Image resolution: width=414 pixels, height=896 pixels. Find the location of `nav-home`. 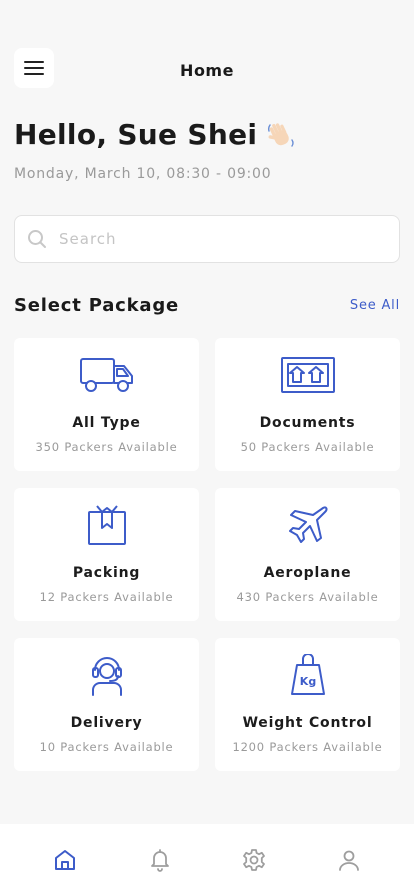

nav-home is located at coordinates (65, 860).